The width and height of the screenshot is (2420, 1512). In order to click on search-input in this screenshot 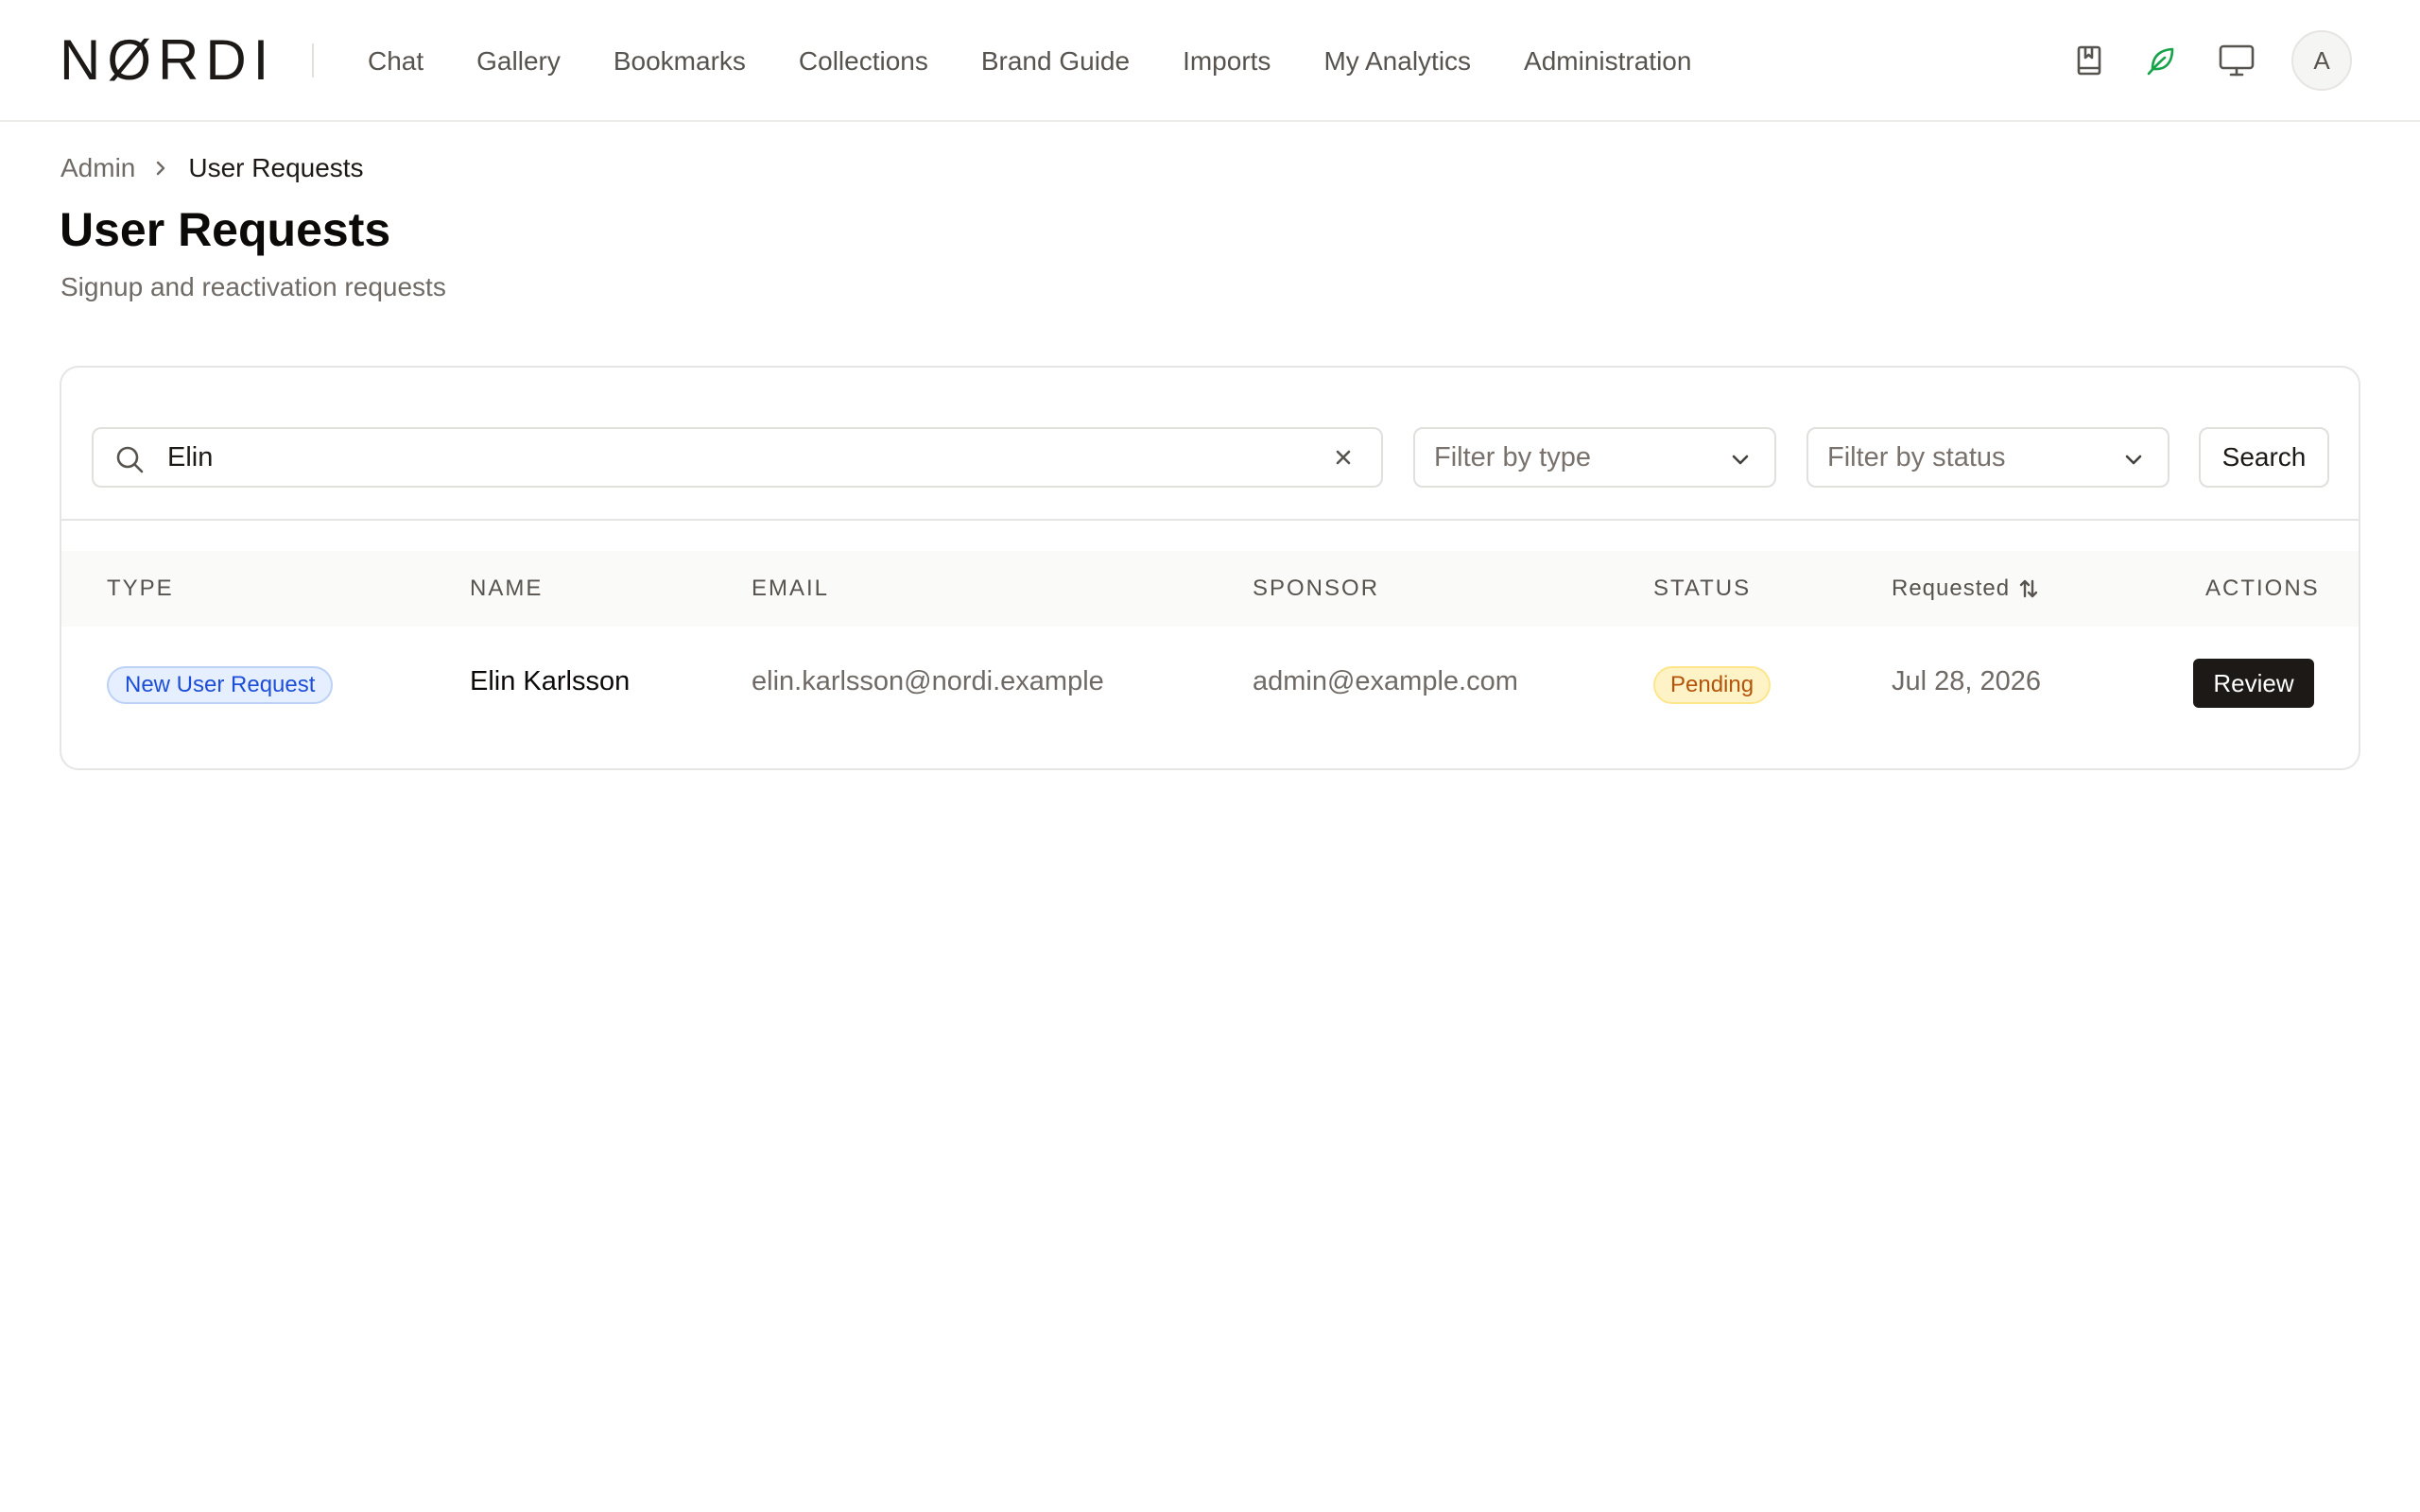, I will do `click(735, 457)`.